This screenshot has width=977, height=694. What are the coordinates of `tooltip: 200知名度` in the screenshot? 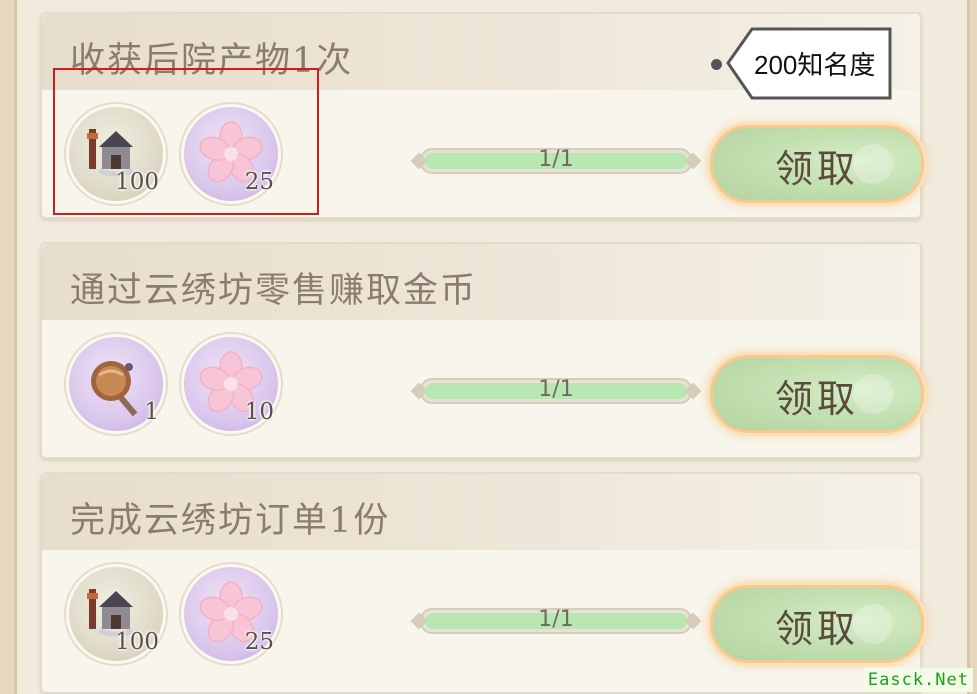 It's located at (809, 63).